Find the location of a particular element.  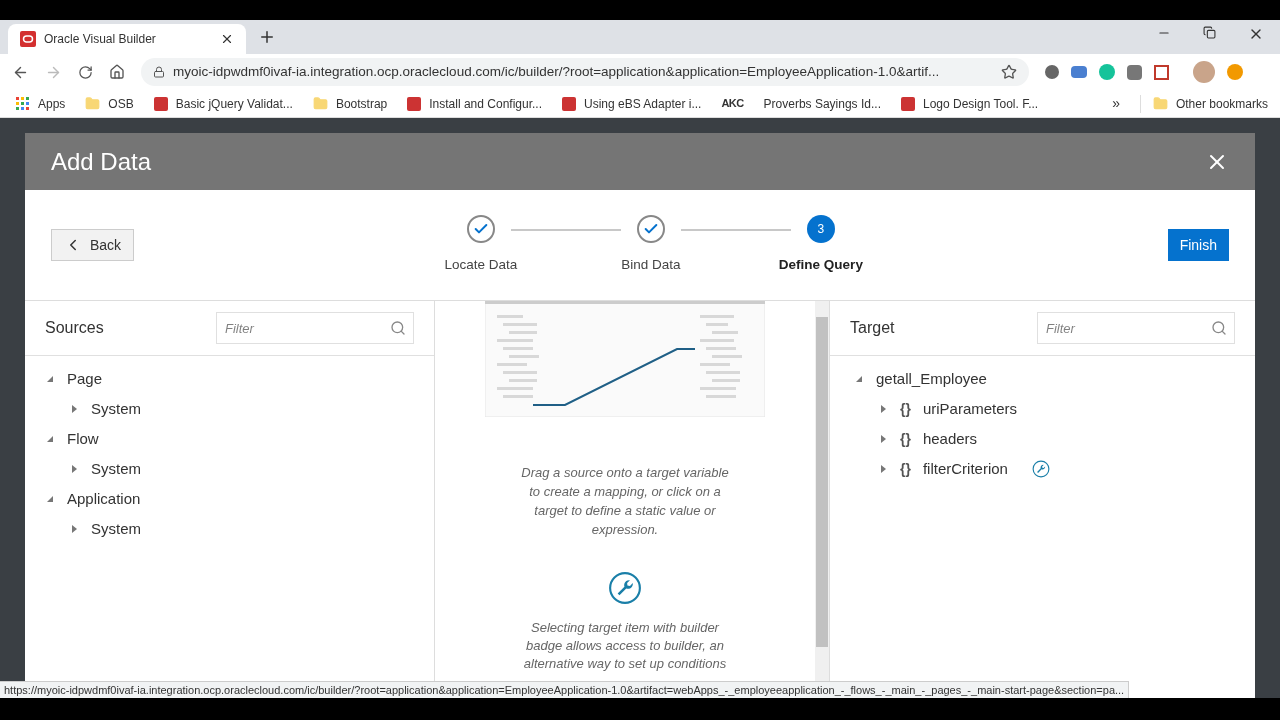

step-label: Define Query is located at coordinates (820, 264).